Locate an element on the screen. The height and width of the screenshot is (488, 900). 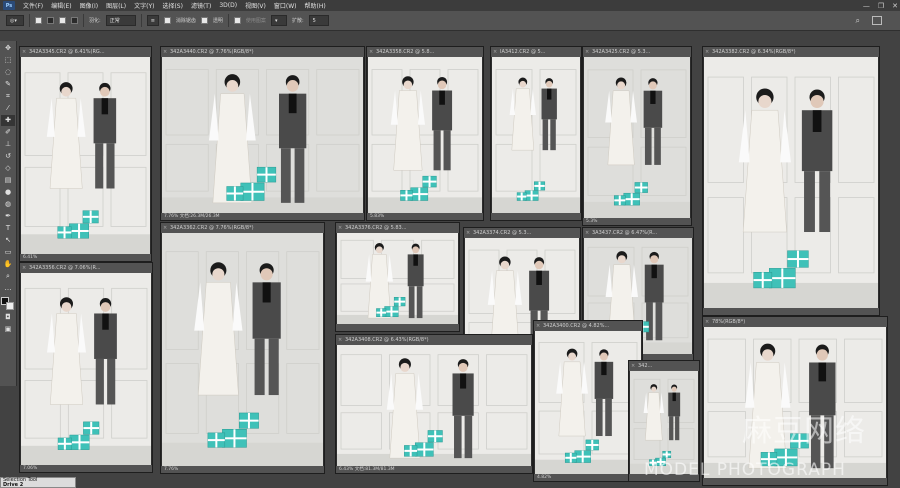
document-status: 7.76% is located at coordinates (242, 469).